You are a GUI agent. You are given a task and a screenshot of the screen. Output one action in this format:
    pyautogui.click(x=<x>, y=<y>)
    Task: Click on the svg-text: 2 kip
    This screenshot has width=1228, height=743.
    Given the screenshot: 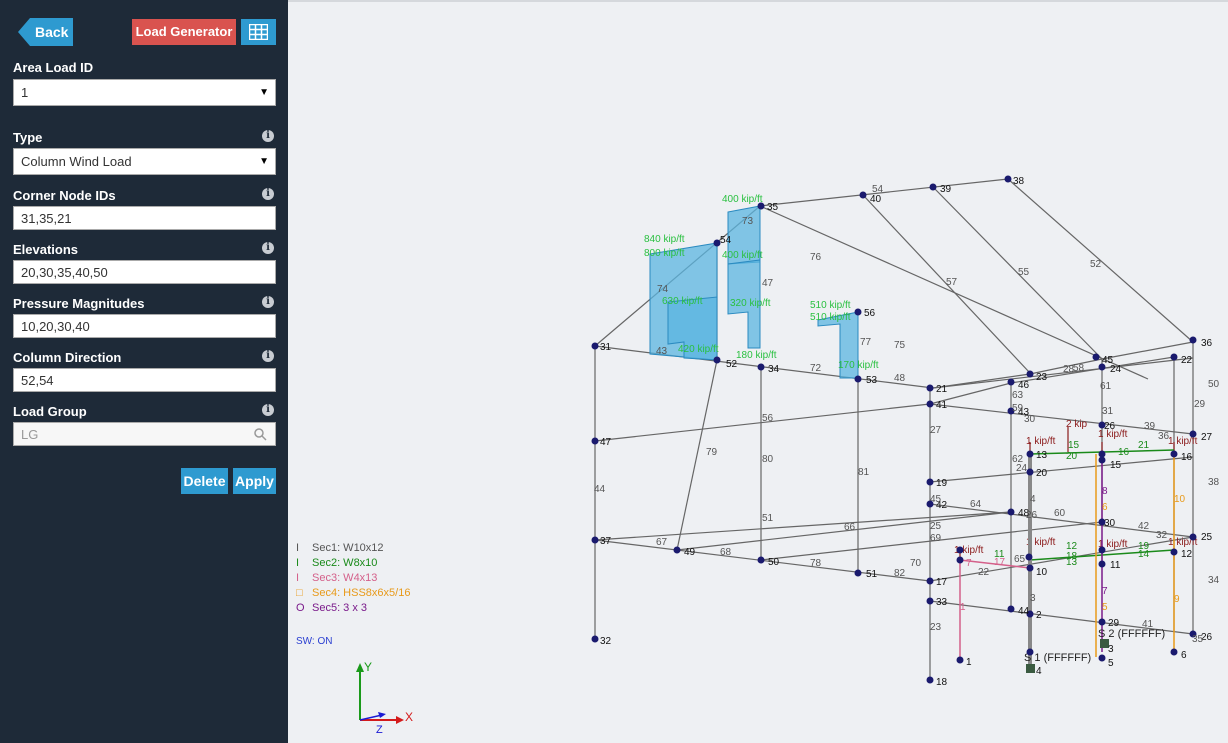 What is the action you would take?
    pyautogui.click(x=1077, y=424)
    